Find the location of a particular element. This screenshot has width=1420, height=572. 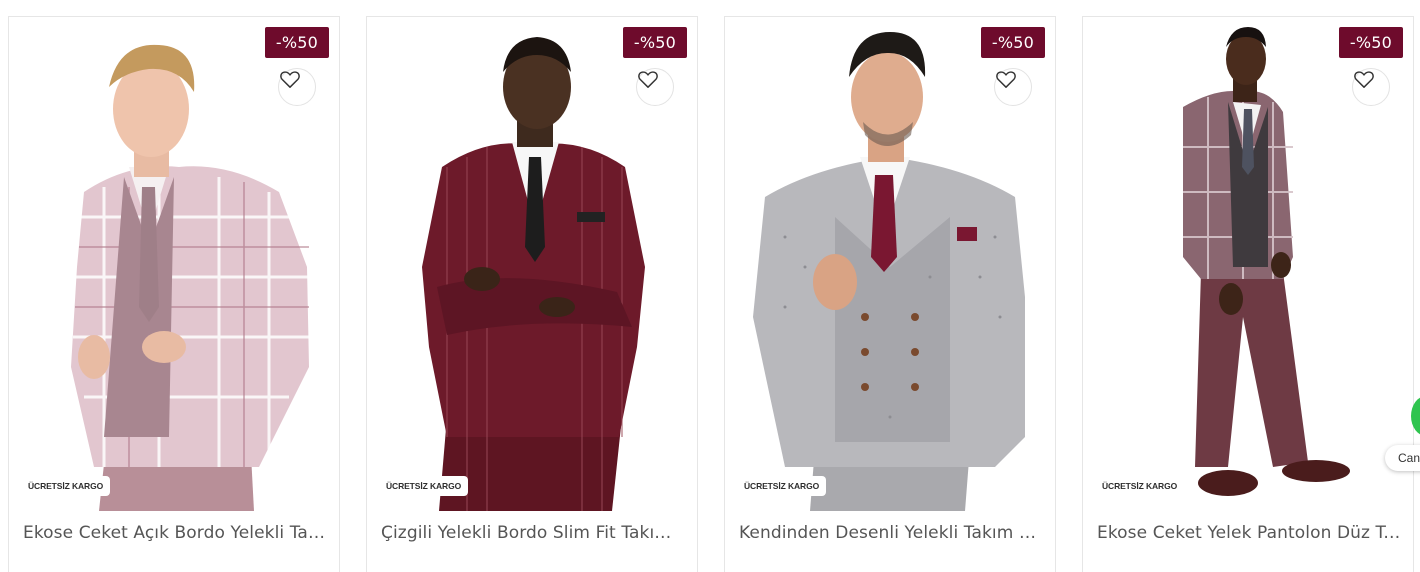

product-title: Kendinden Desenli Yelekli Takım Elbise is located at coordinates (891, 533).